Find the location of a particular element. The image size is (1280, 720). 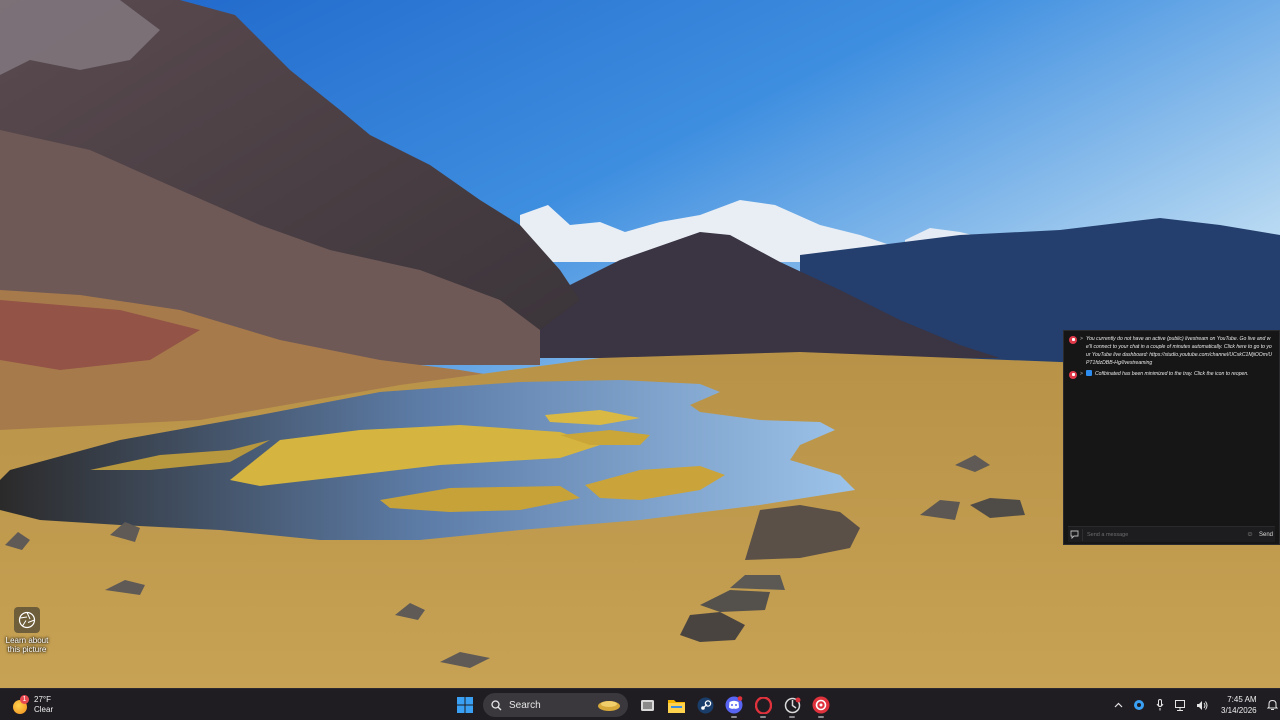

steam-button is located at coordinates (705, 705).